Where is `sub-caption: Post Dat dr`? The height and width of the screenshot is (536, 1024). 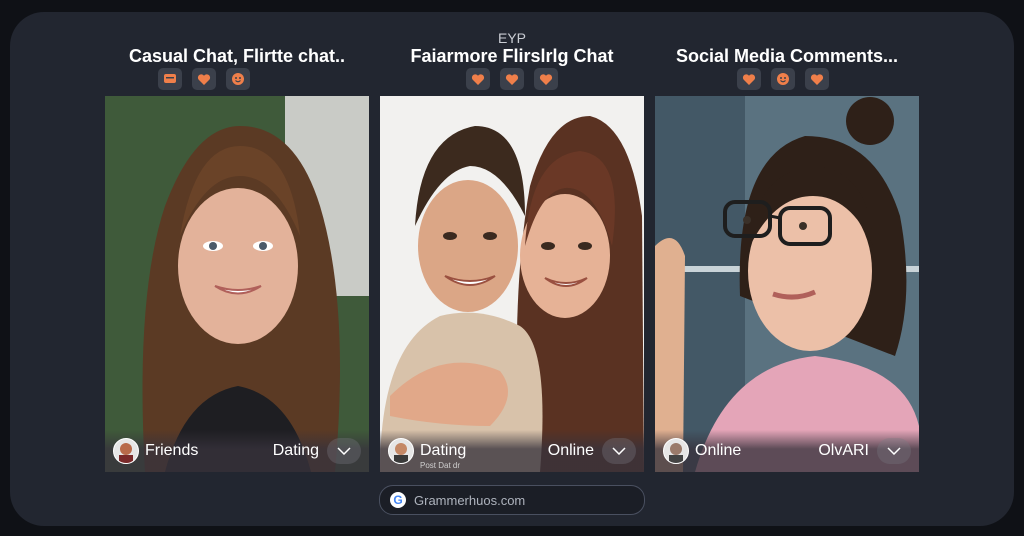 sub-caption: Post Dat dr is located at coordinates (440, 465).